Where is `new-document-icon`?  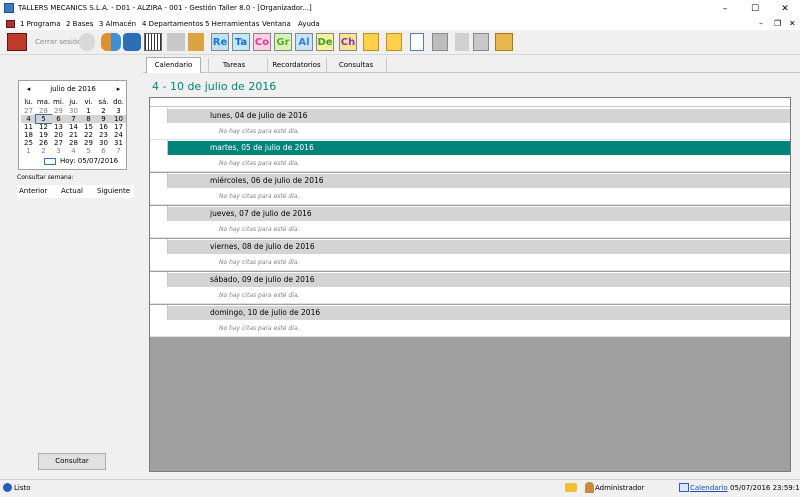 new-document-icon is located at coordinates (417, 42).